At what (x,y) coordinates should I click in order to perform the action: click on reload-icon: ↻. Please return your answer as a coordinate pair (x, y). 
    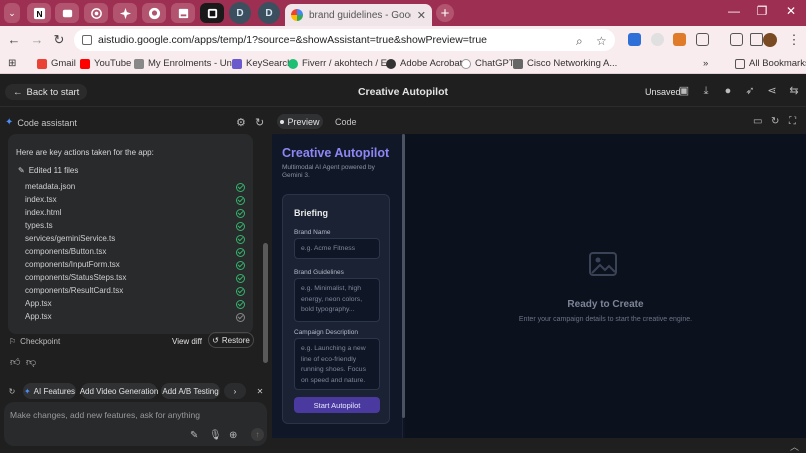
    Looking at the image, I should click on (59, 40).